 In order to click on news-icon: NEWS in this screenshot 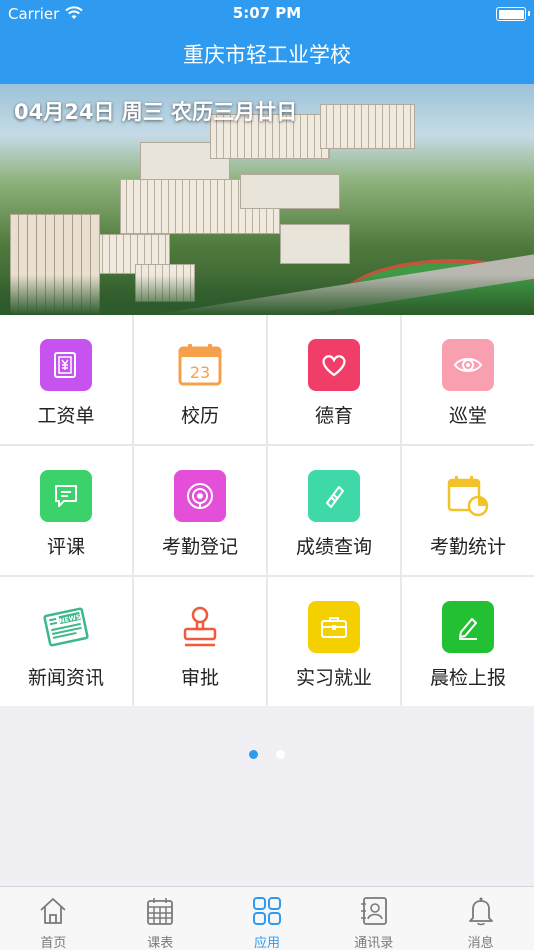, I will do `click(66, 627)`.